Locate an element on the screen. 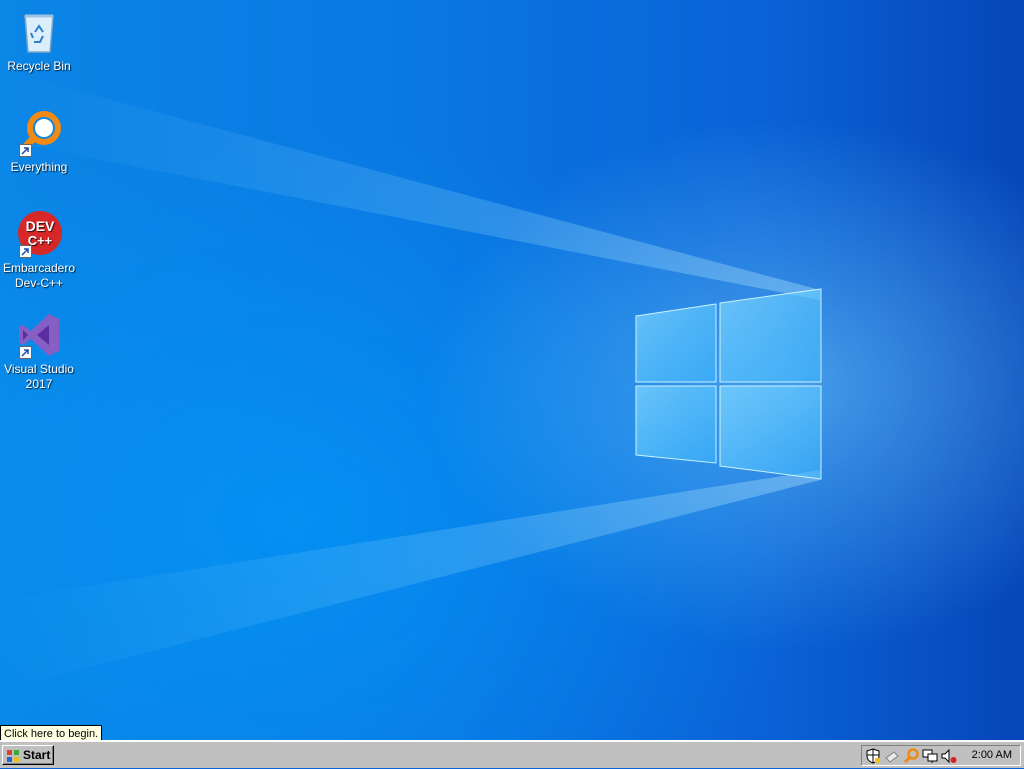 The height and width of the screenshot is (769, 1024). volume-muted-icon is located at coordinates (949, 756).